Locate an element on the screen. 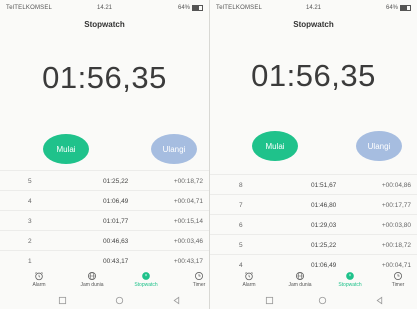  lap-total-time: 01:46,80 is located at coordinates (324, 205).